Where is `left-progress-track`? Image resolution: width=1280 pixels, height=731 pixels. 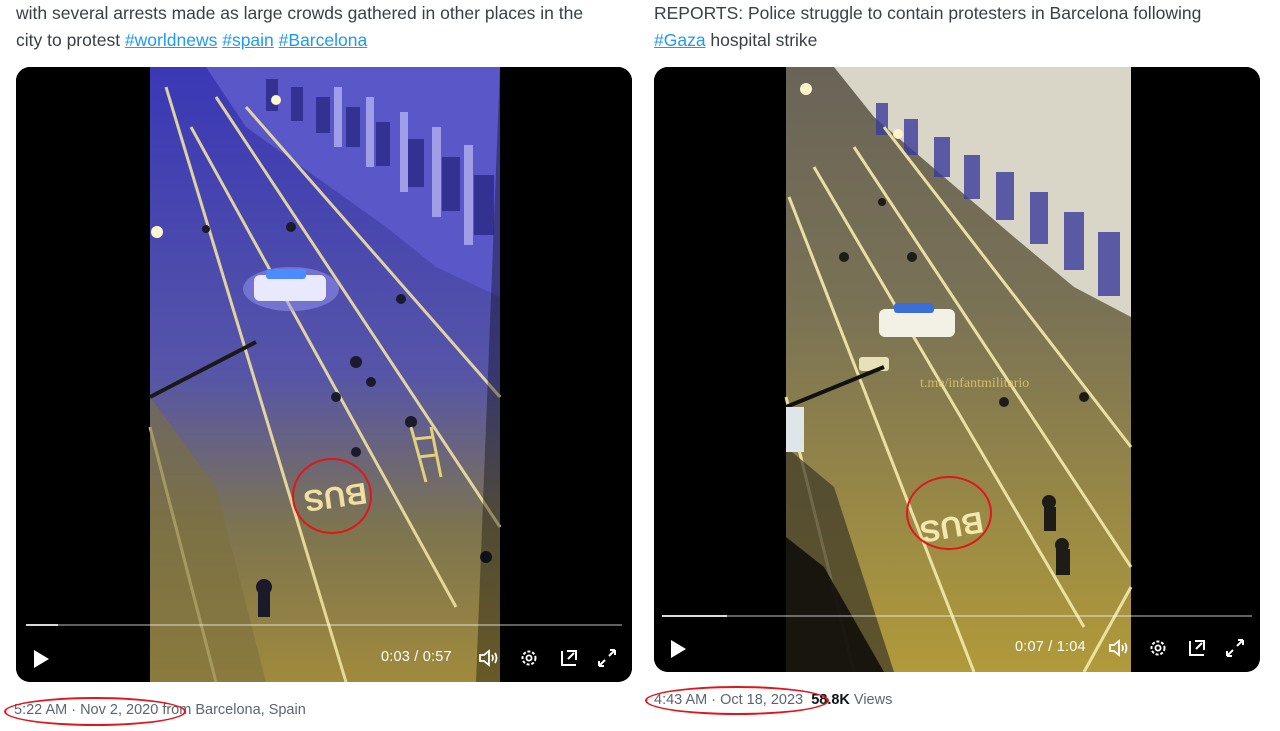
left-progress-track is located at coordinates (324, 625).